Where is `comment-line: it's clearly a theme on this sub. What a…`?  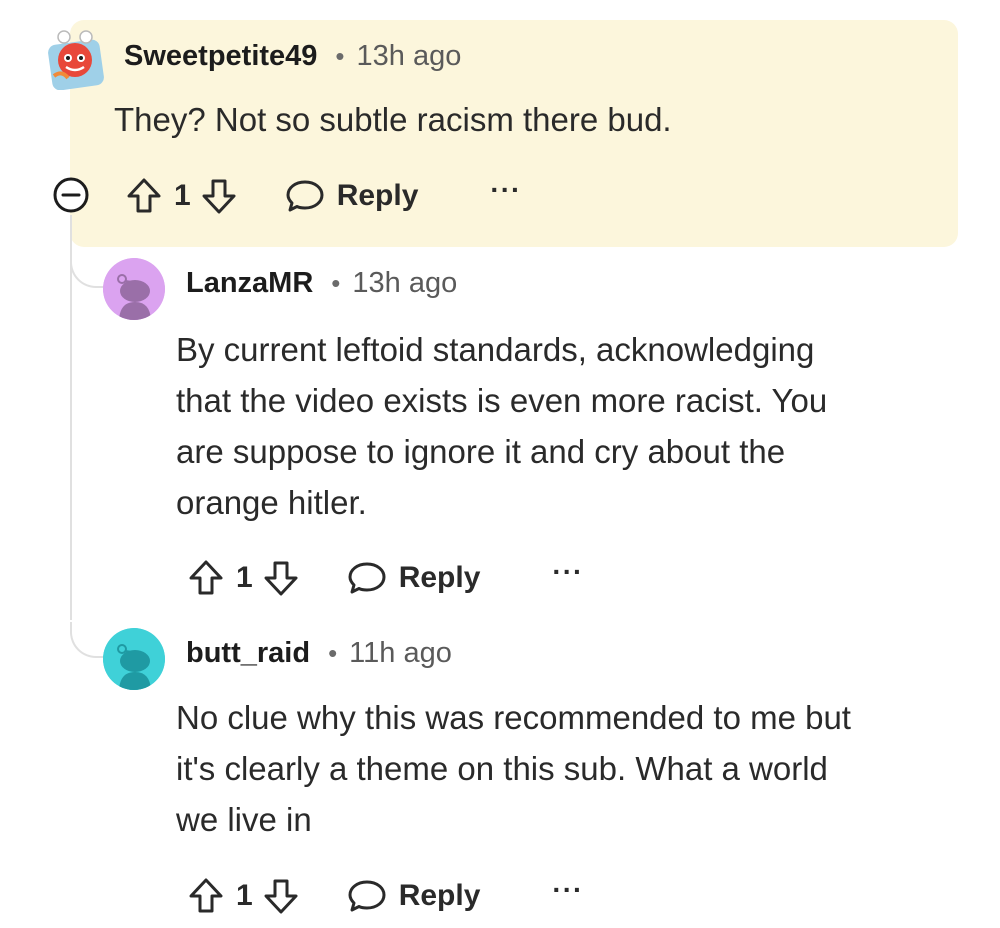 comment-line: it's clearly a theme on this sub. What a… is located at coordinates (502, 768).